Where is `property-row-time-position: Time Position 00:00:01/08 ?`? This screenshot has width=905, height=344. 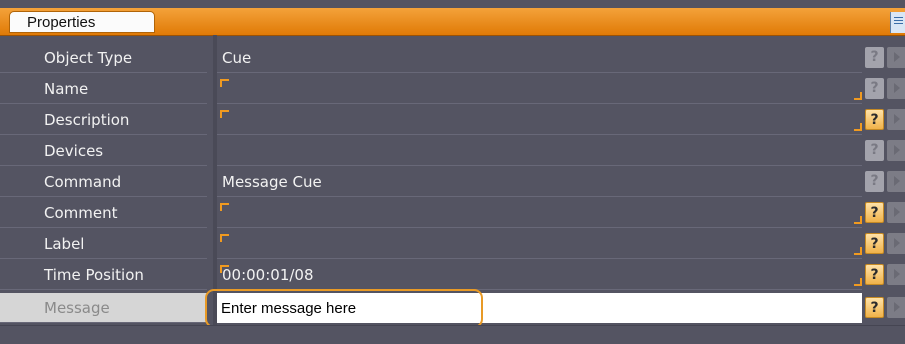
property-row-time-position: Time Position 00:00:01/08 ? is located at coordinates (452, 275).